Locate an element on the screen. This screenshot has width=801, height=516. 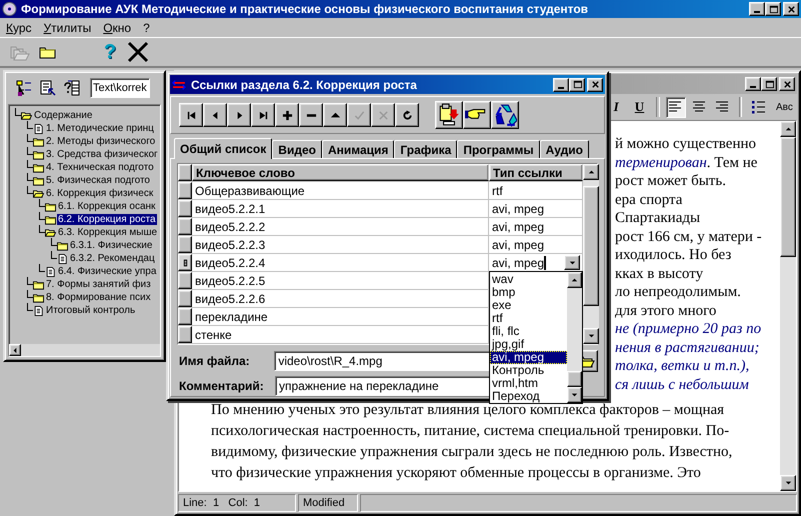
recycle-button is located at coordinates (505, 115).